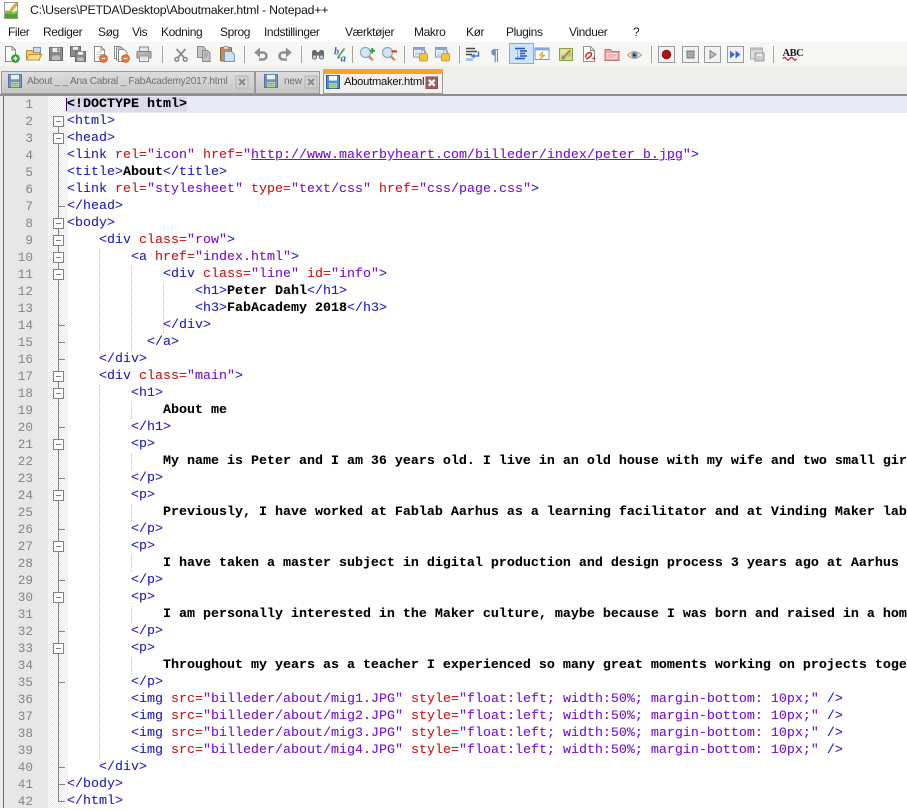  Describe the element at coordinates (344, 59) in the screenshot. I see `svg-text: a` at that location.